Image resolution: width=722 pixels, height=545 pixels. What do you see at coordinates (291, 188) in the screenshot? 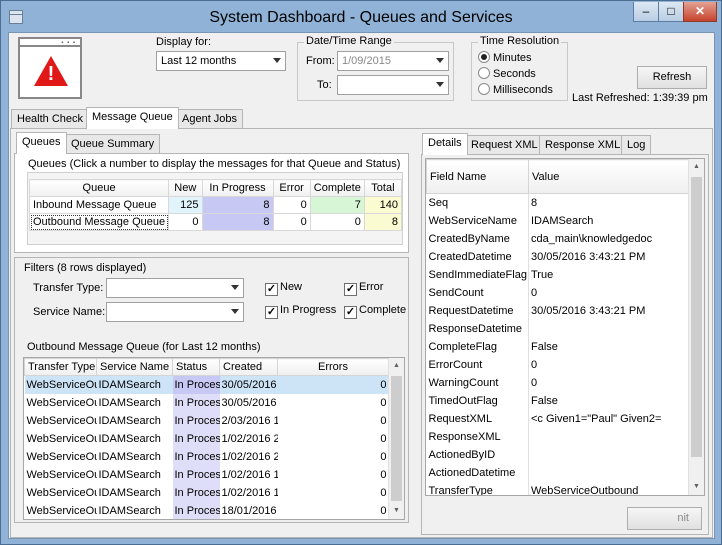
I see `col-error: Error` at bounding box center [291, 188].